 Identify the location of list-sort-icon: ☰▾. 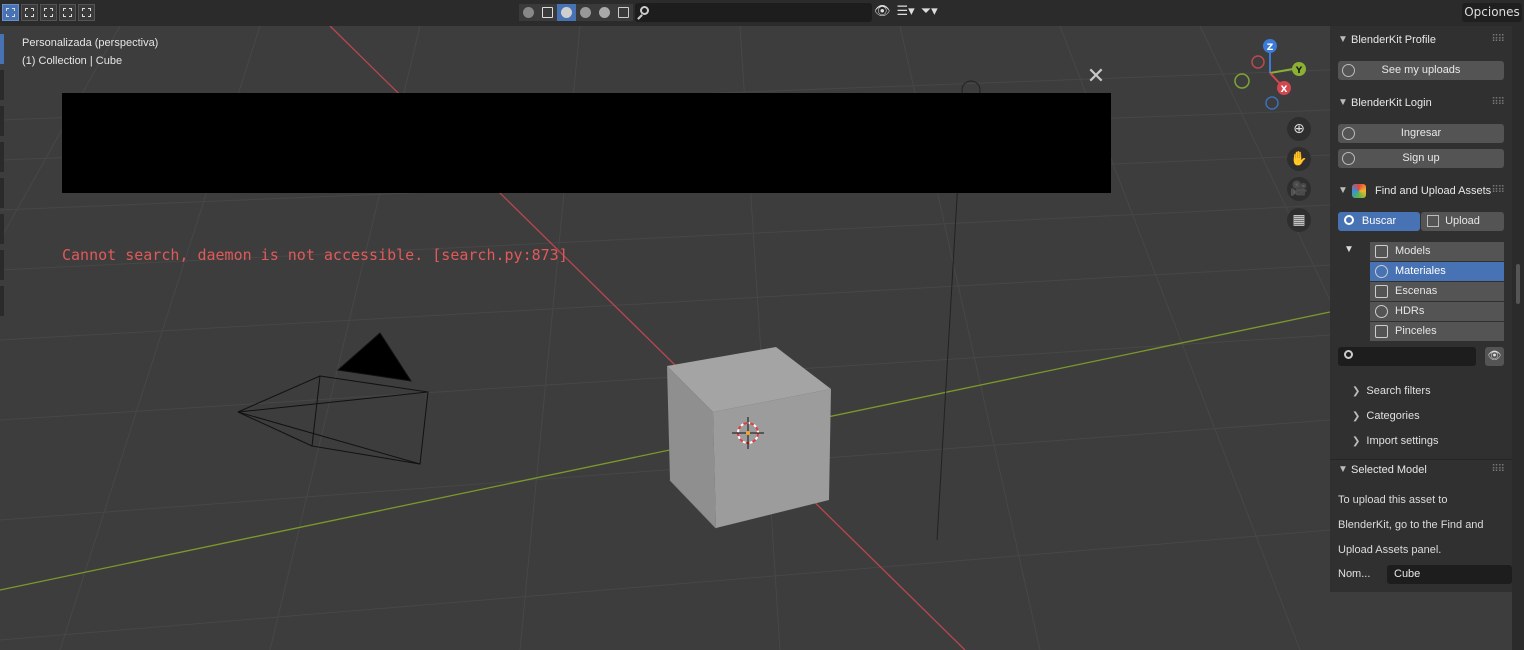
(906, 11).